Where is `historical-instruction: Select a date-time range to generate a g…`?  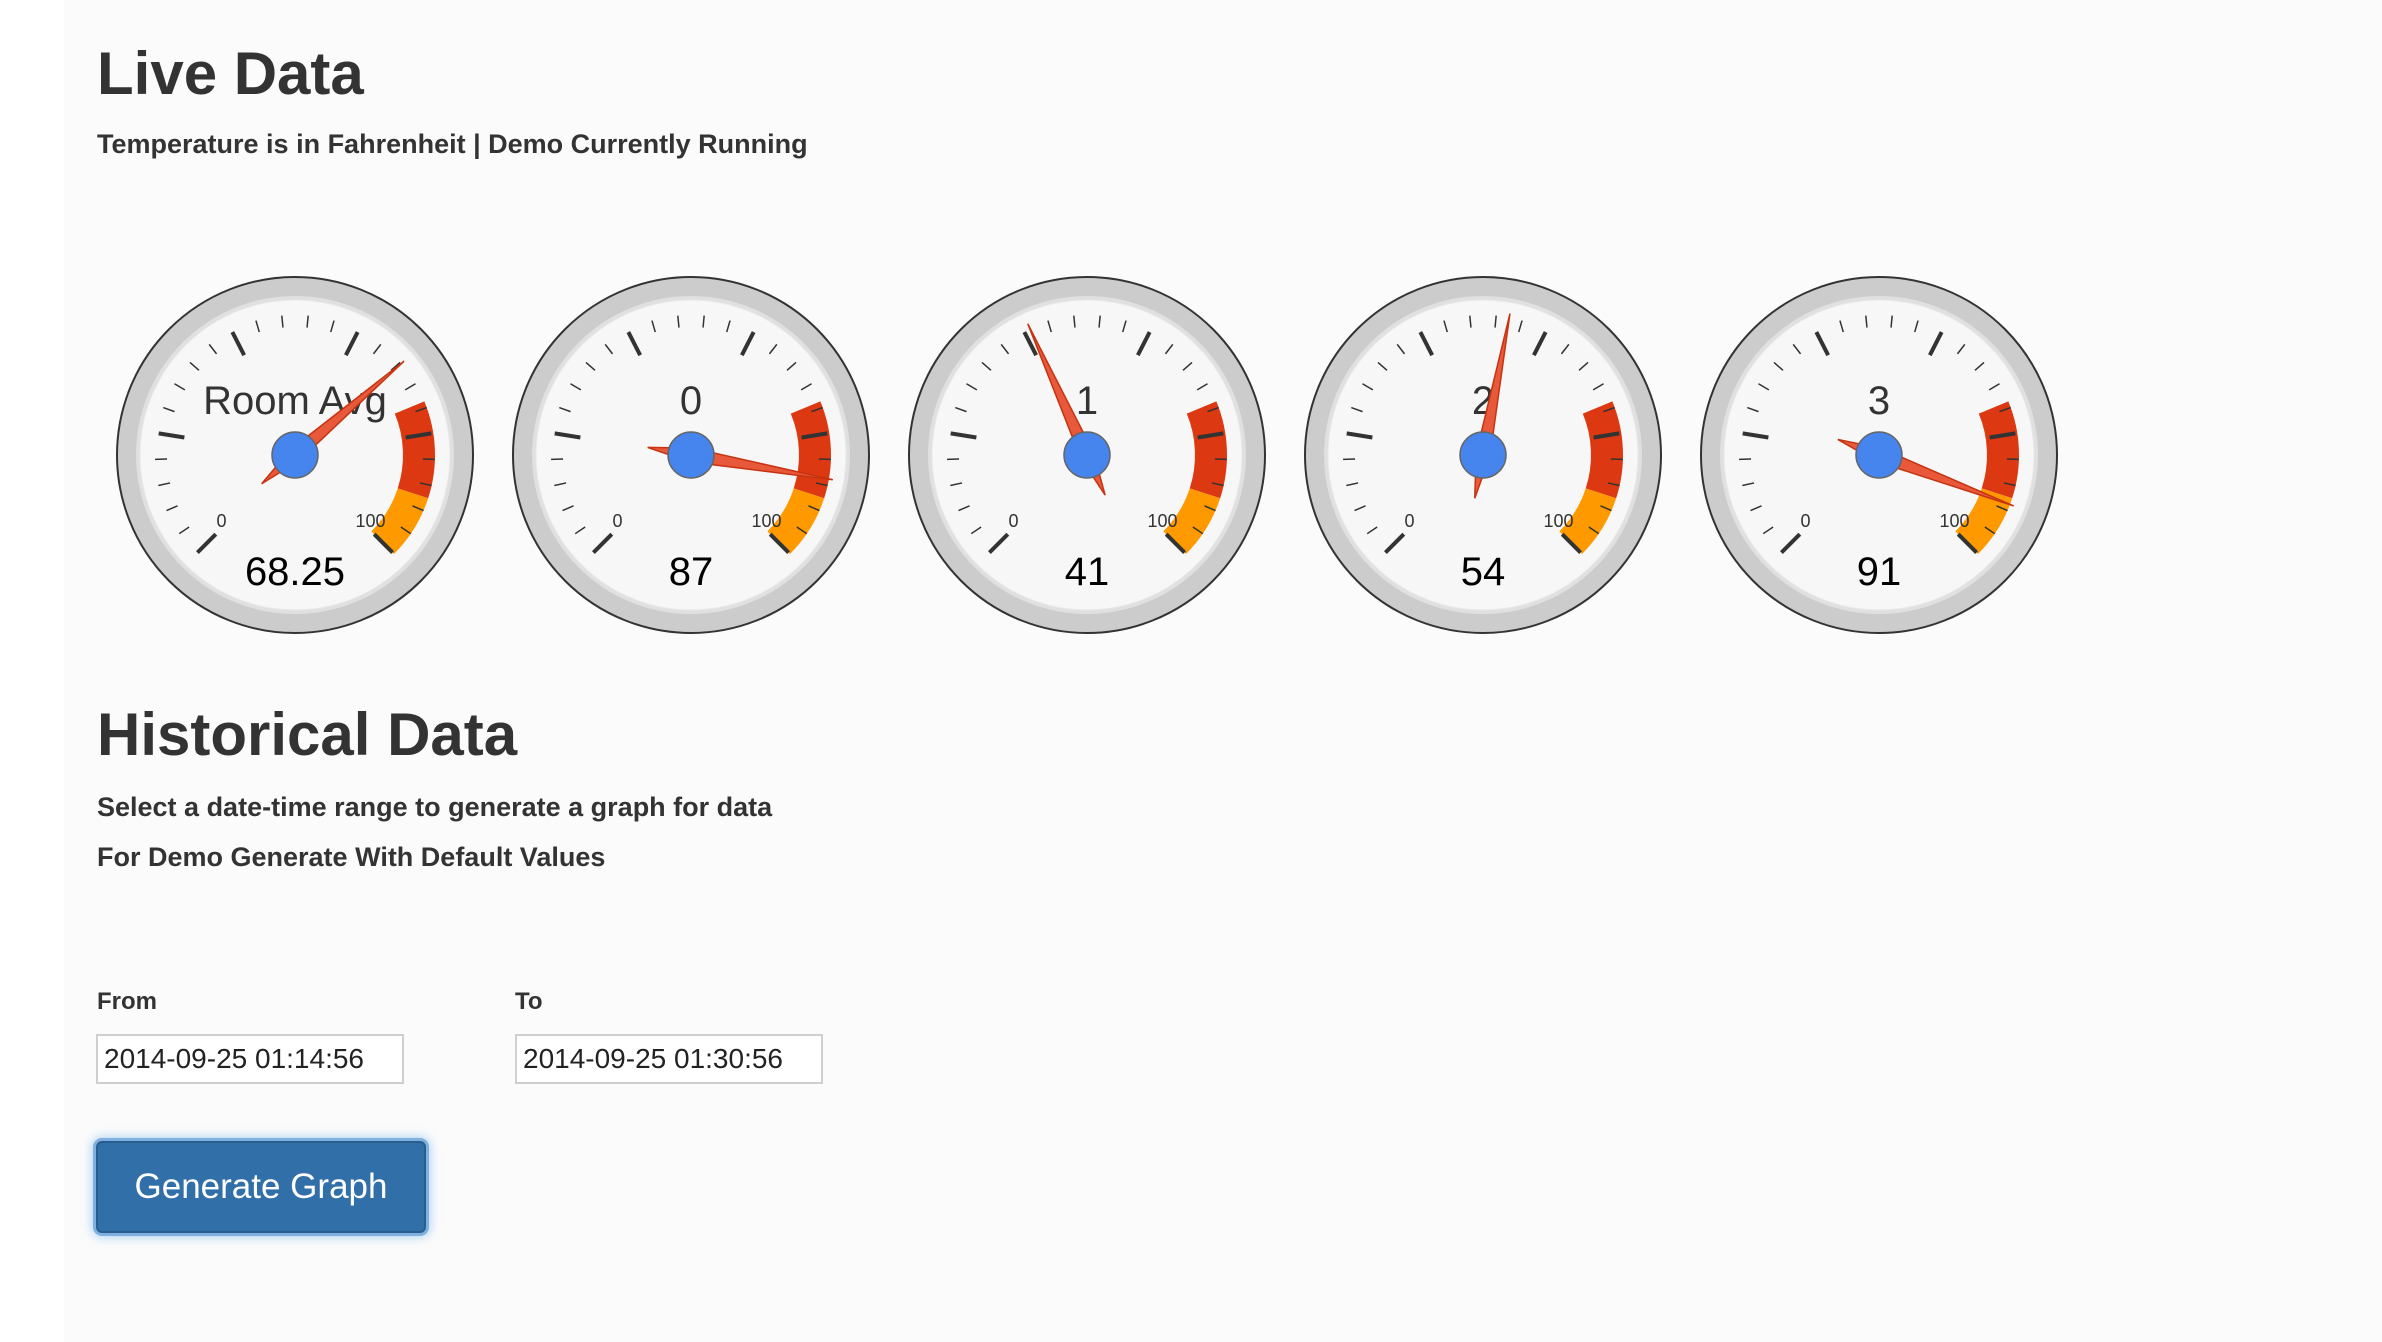
historical-instruction: Select a date-time range to generate a g… is located at coordinates (435, 807).